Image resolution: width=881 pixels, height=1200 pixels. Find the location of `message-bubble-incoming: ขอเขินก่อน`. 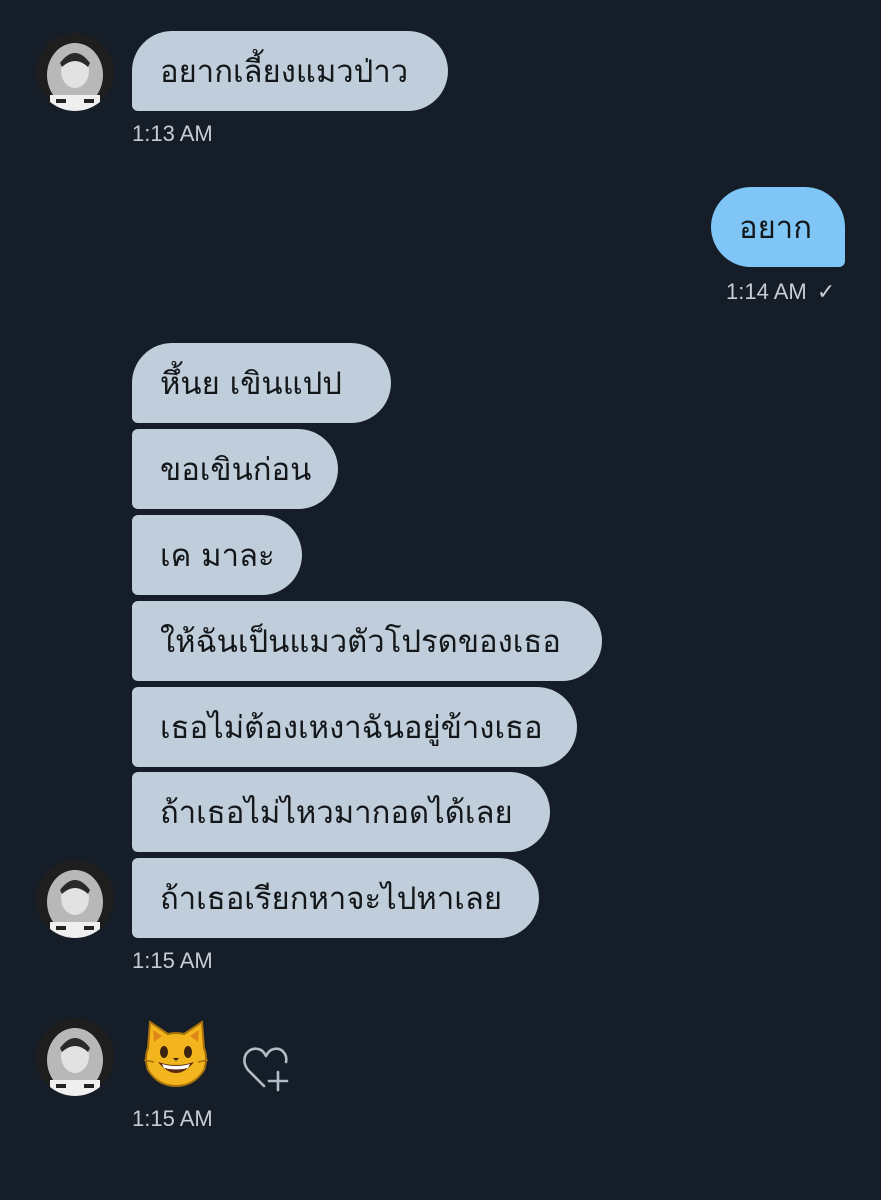

message-bubble-incoming: ขอเขินก่อน is located at coordinates (235, 469).